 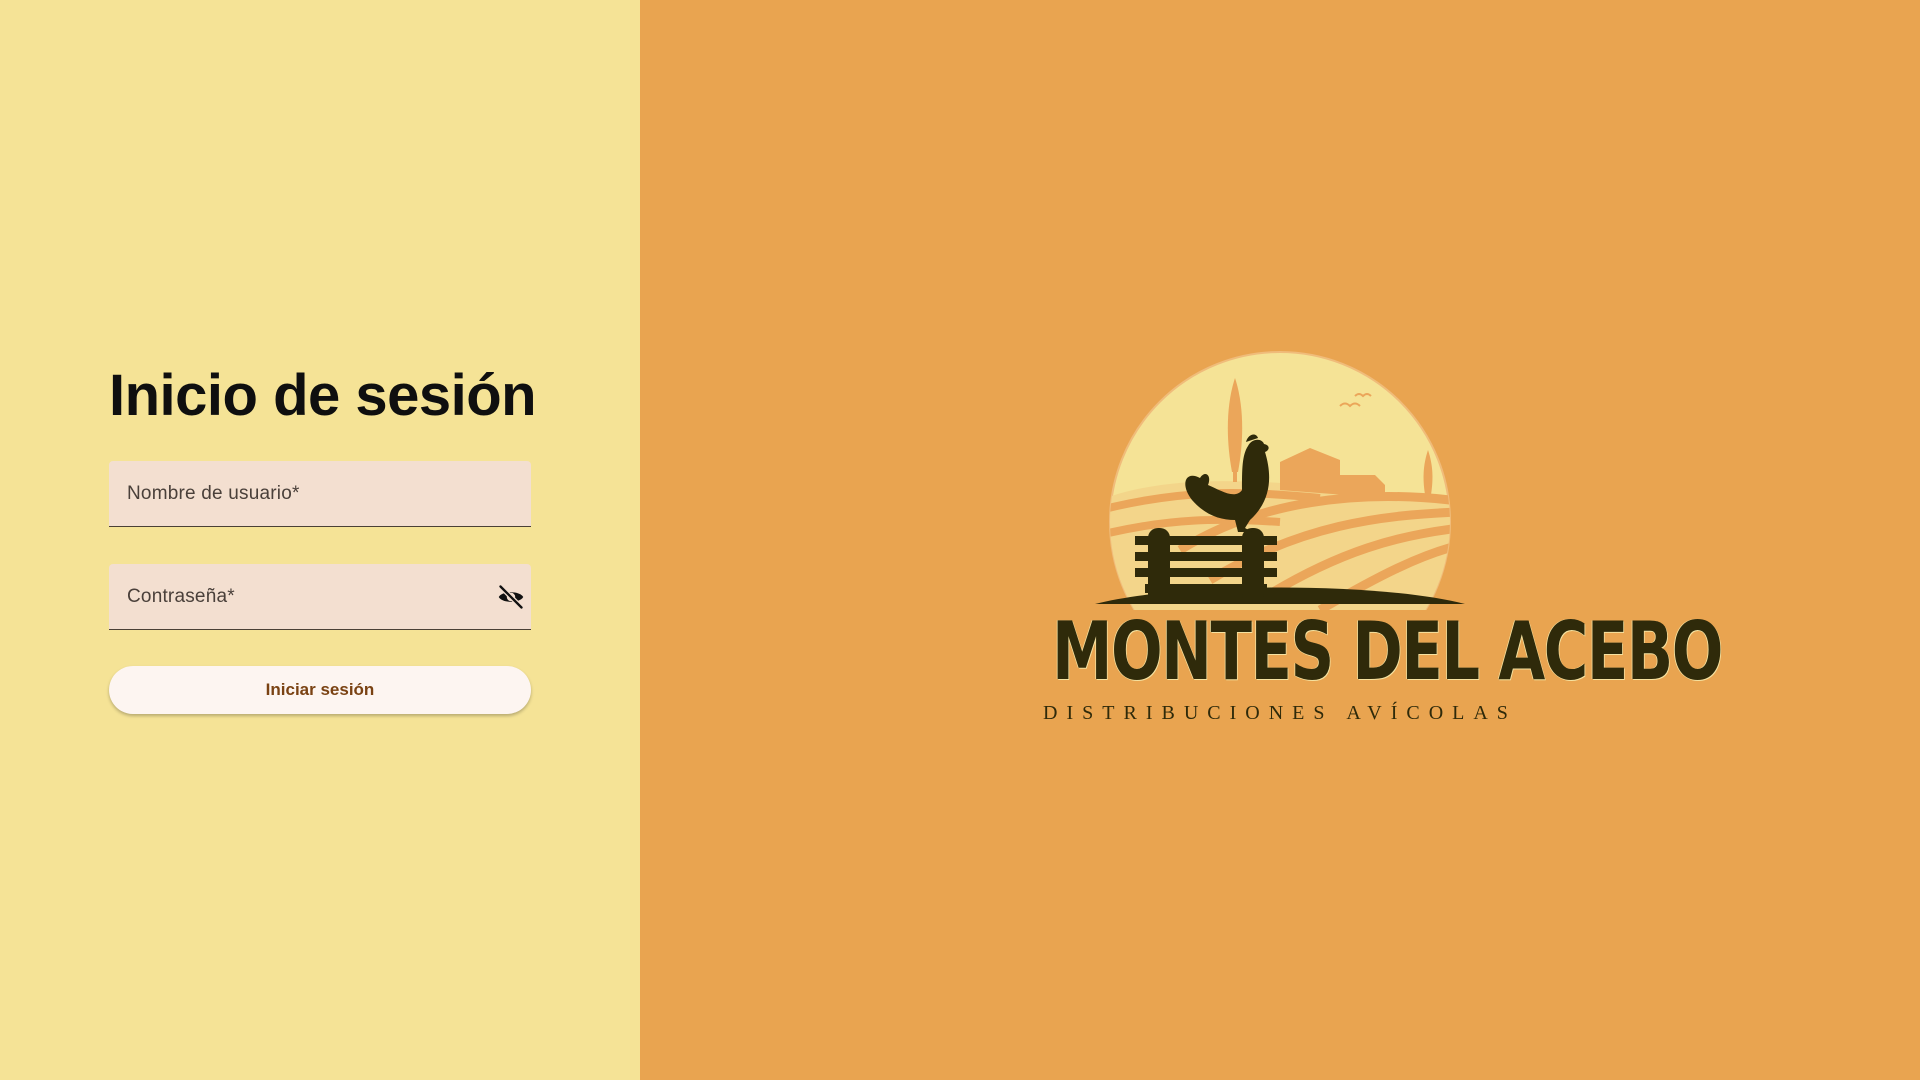 I want to click on brand-name: MONTES DEL ACEBO, so click(x=1387, y=651).